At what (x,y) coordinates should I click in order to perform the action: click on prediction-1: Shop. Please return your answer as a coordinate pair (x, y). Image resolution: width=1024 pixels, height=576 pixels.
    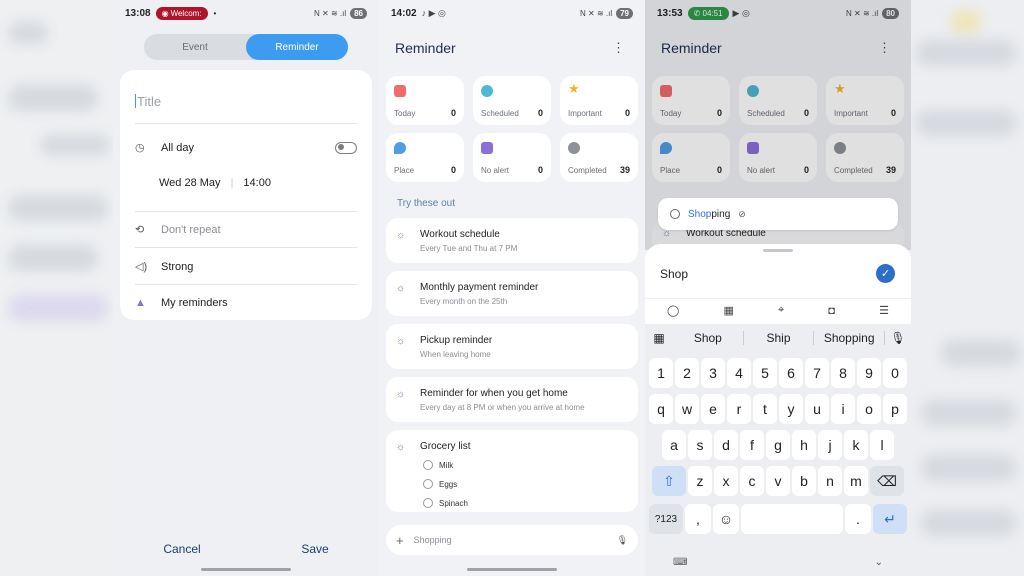
    Looking at the image, I should click on (708, 338).